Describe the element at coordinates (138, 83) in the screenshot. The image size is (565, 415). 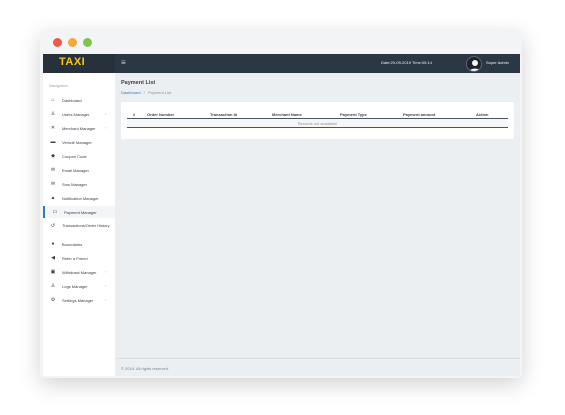
I see `page-title: Payment List` at that location.